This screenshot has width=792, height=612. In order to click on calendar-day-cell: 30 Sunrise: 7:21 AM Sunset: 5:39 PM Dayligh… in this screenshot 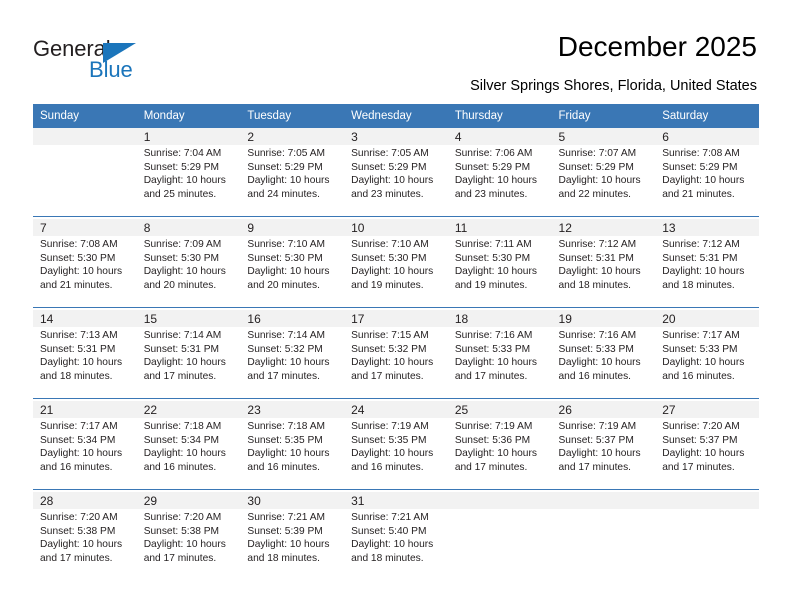, I will do `click(292, 536)`.